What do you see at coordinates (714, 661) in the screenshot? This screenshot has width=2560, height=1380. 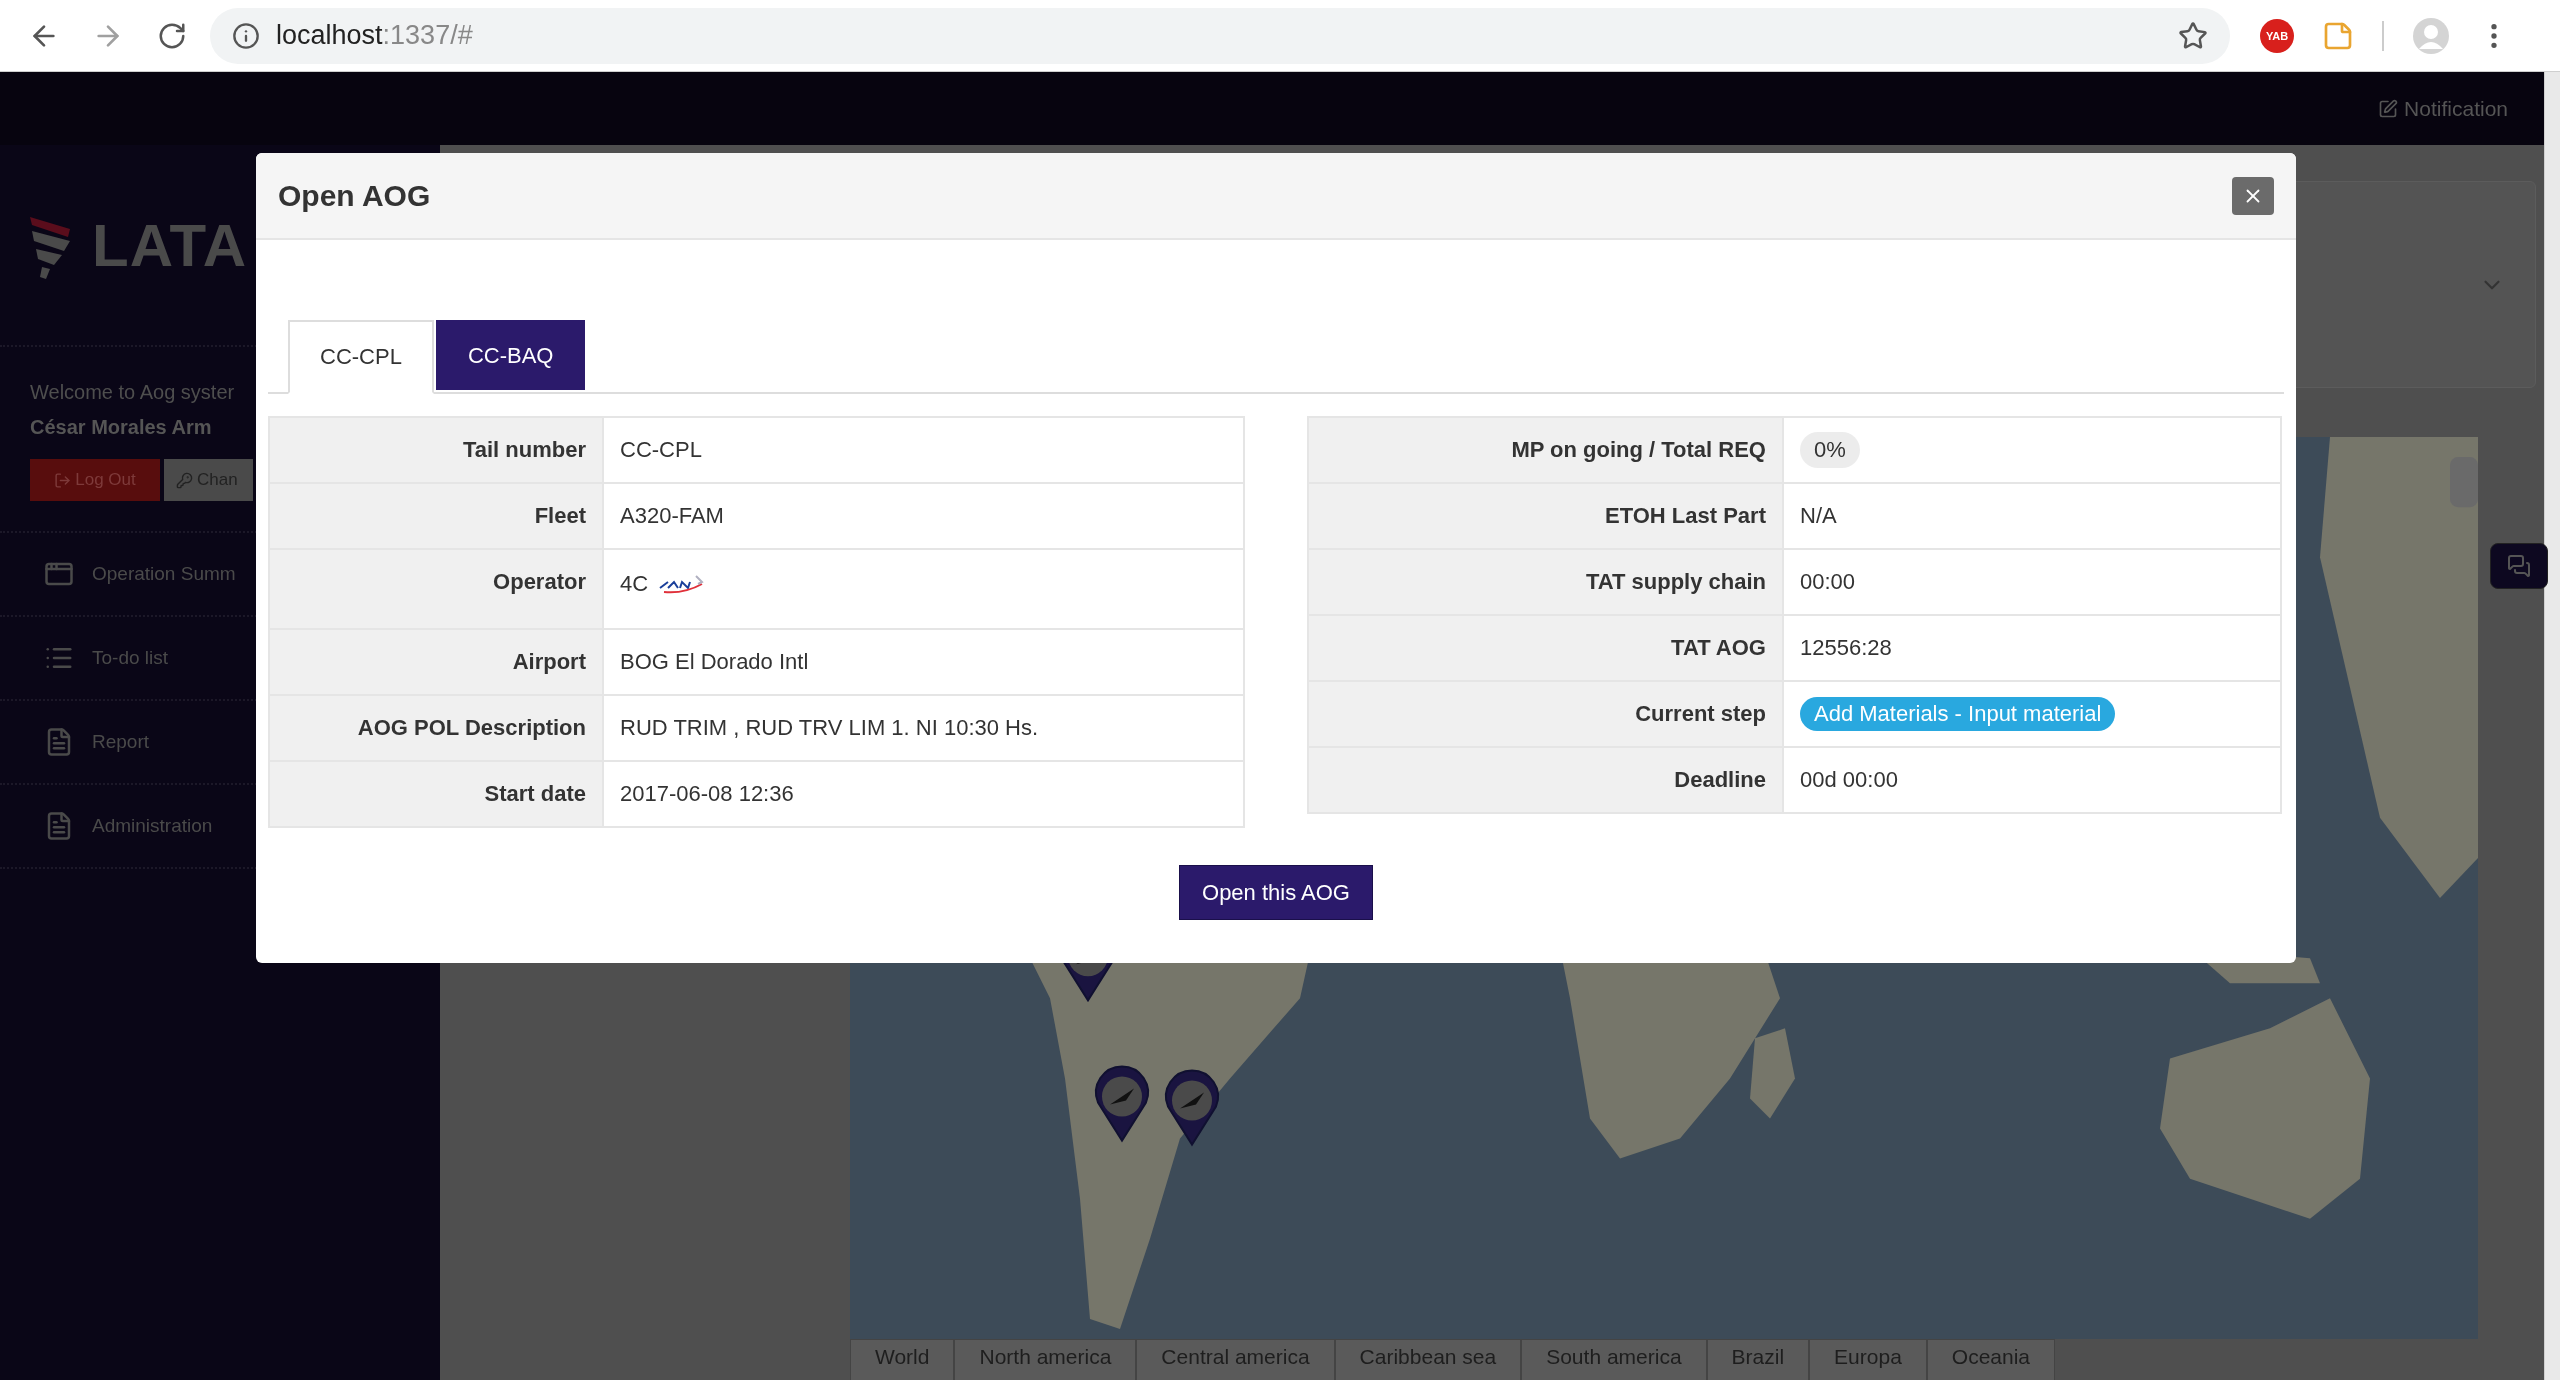 I see `cell-value: BOG El Dorado Intl` at bounding box center [714, 661].